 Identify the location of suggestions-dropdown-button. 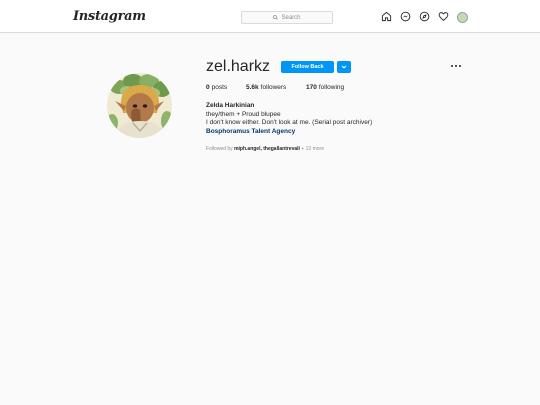
(344, 67).